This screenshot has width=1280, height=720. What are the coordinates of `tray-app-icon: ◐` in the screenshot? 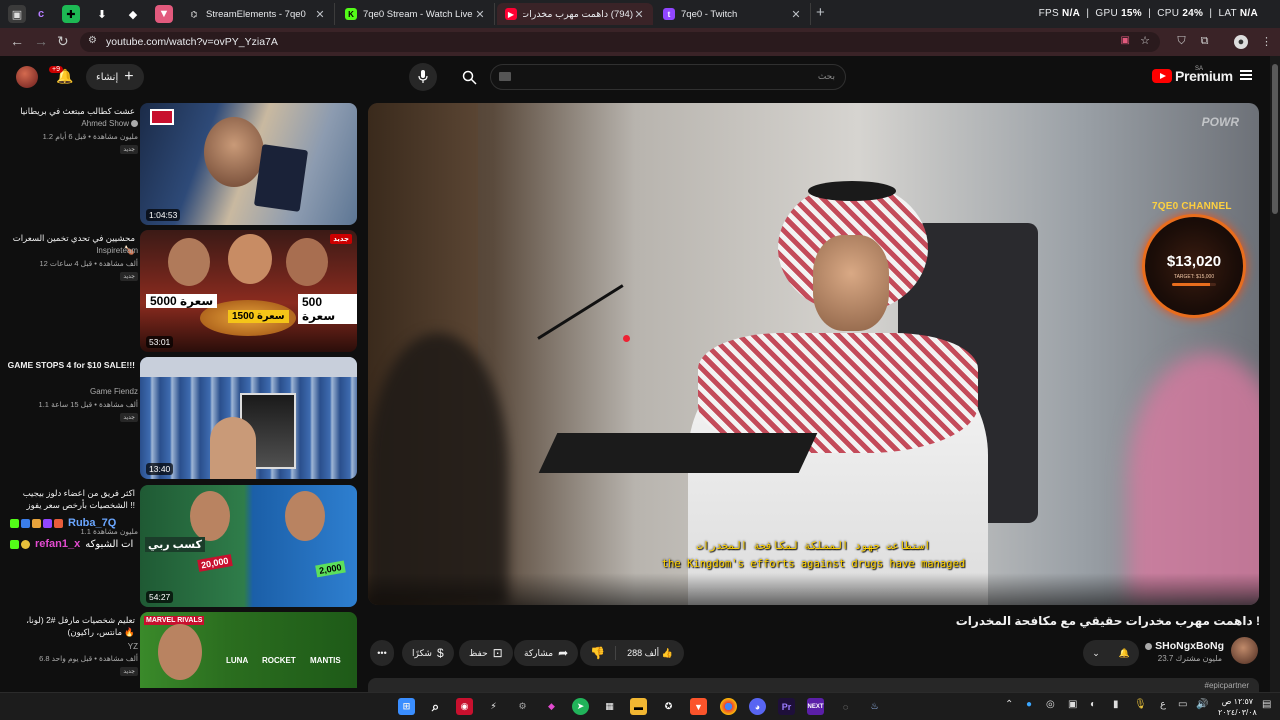 It's located at (1093, 704).